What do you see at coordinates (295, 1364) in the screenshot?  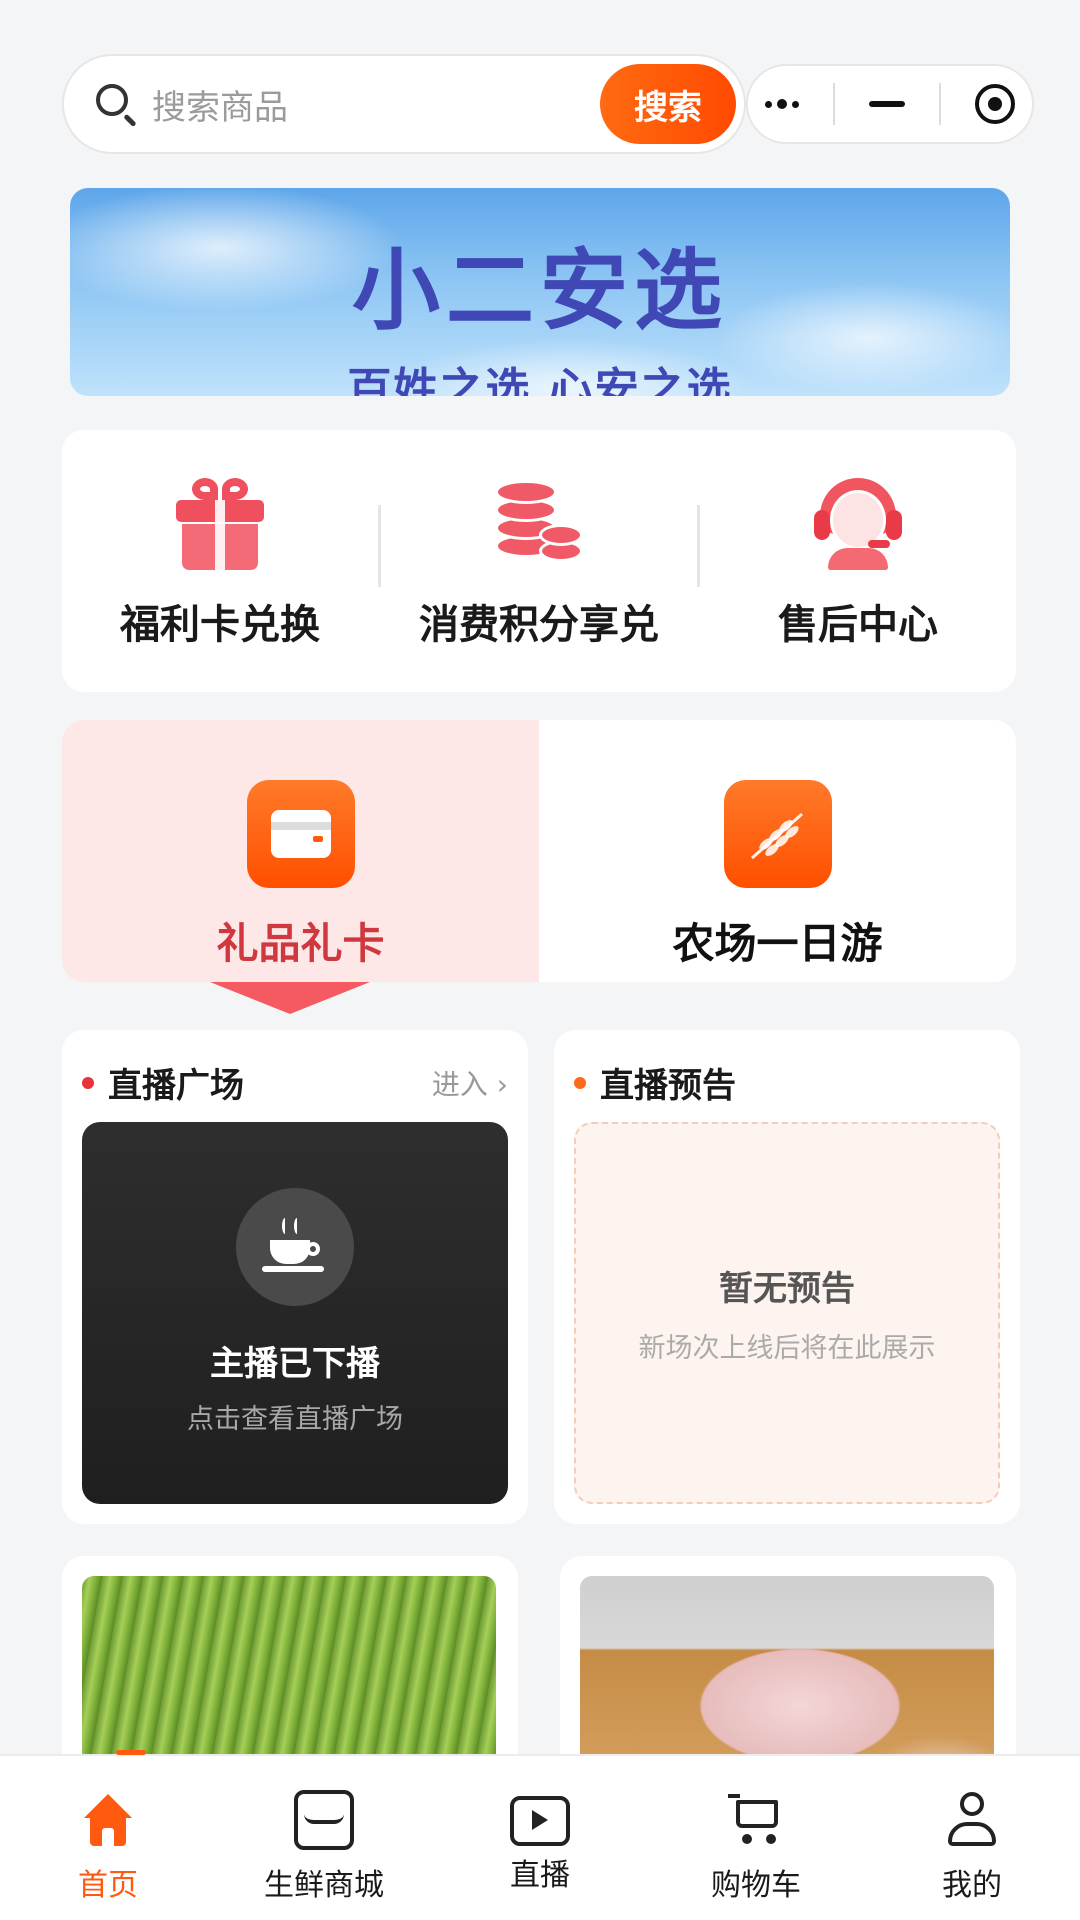 I see `live-status: 主播已下播` at bounding box center [295, 1364].